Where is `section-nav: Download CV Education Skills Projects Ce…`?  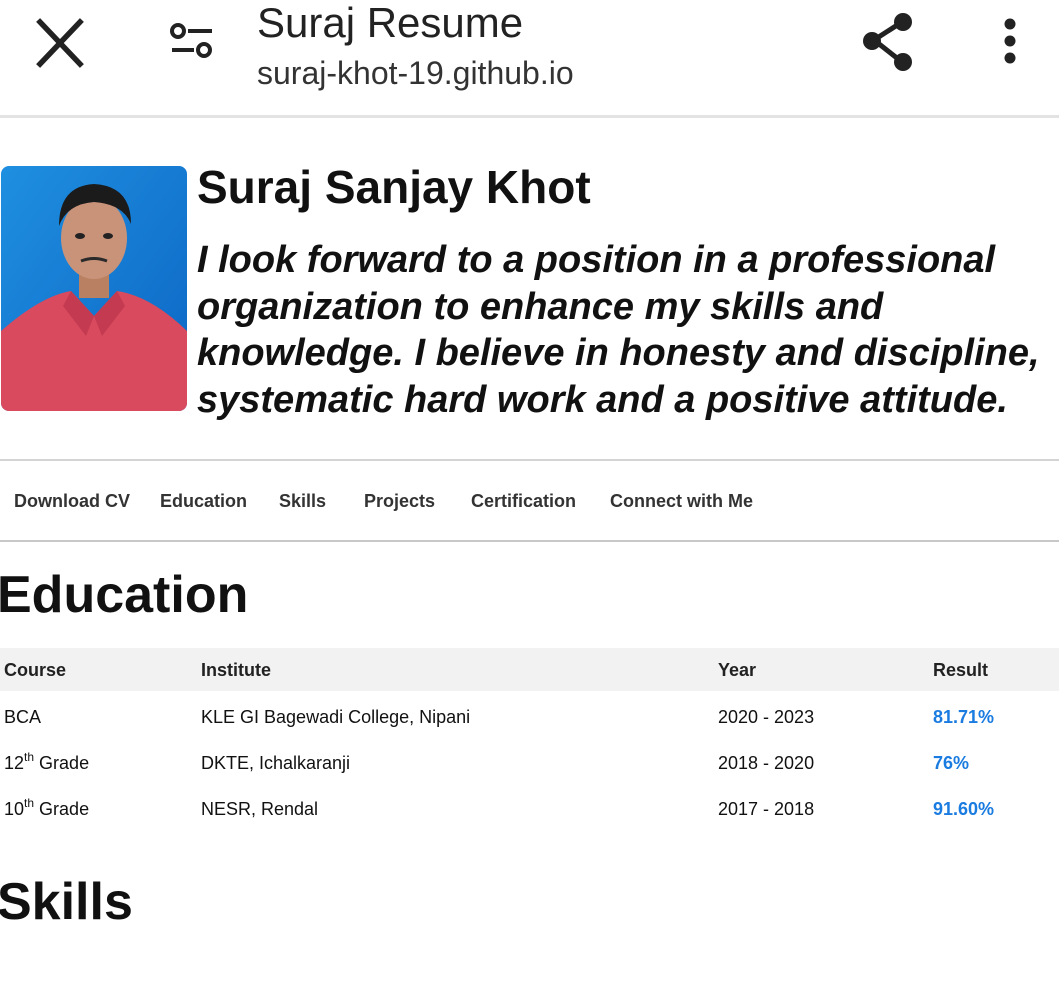
section-nav: Download CV Education Skills Projects Ce… is located at coordinates (529, 501).